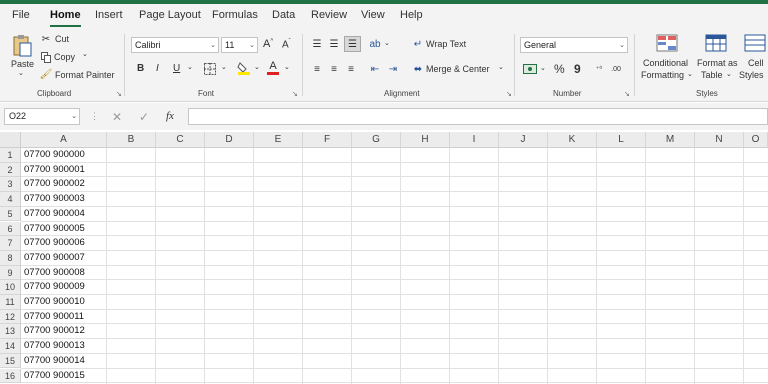  I want to click on column-header-m: M, so click(670, 140).